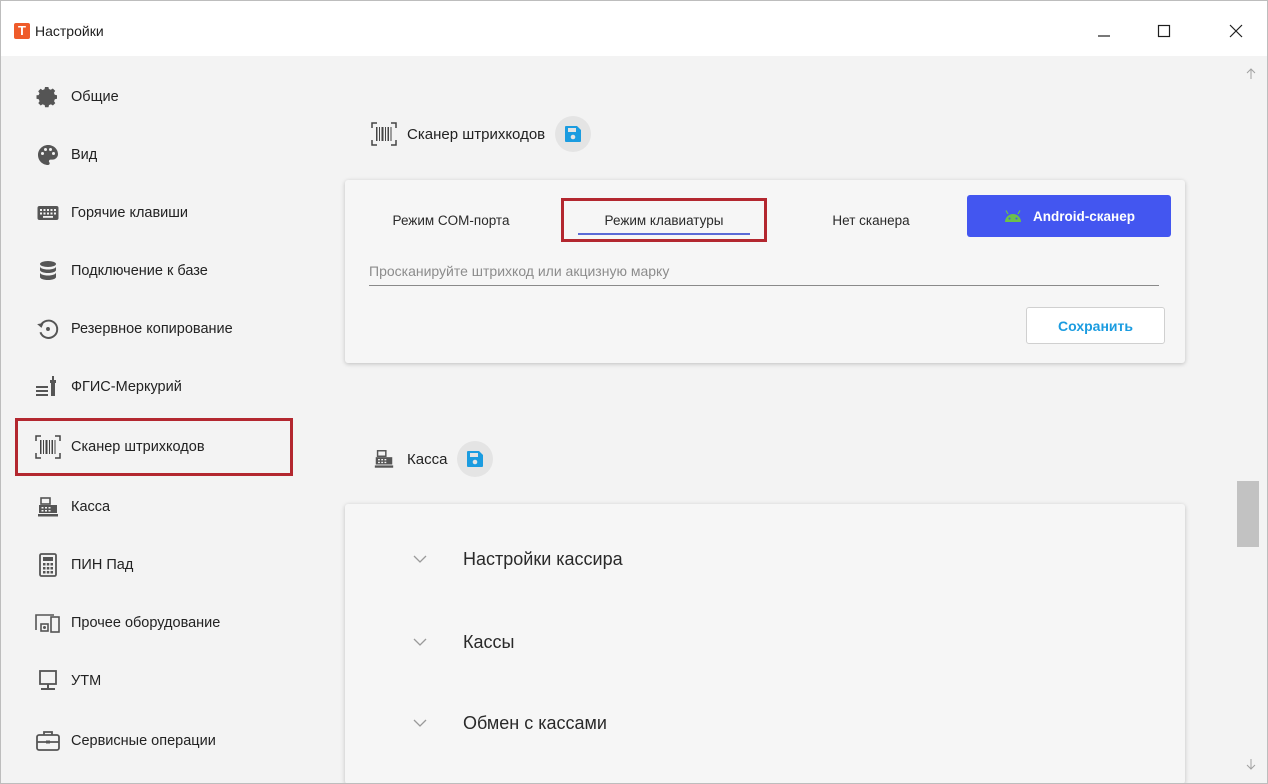  I want to click on sidebar-item-label: Вид, so click(84, 155).